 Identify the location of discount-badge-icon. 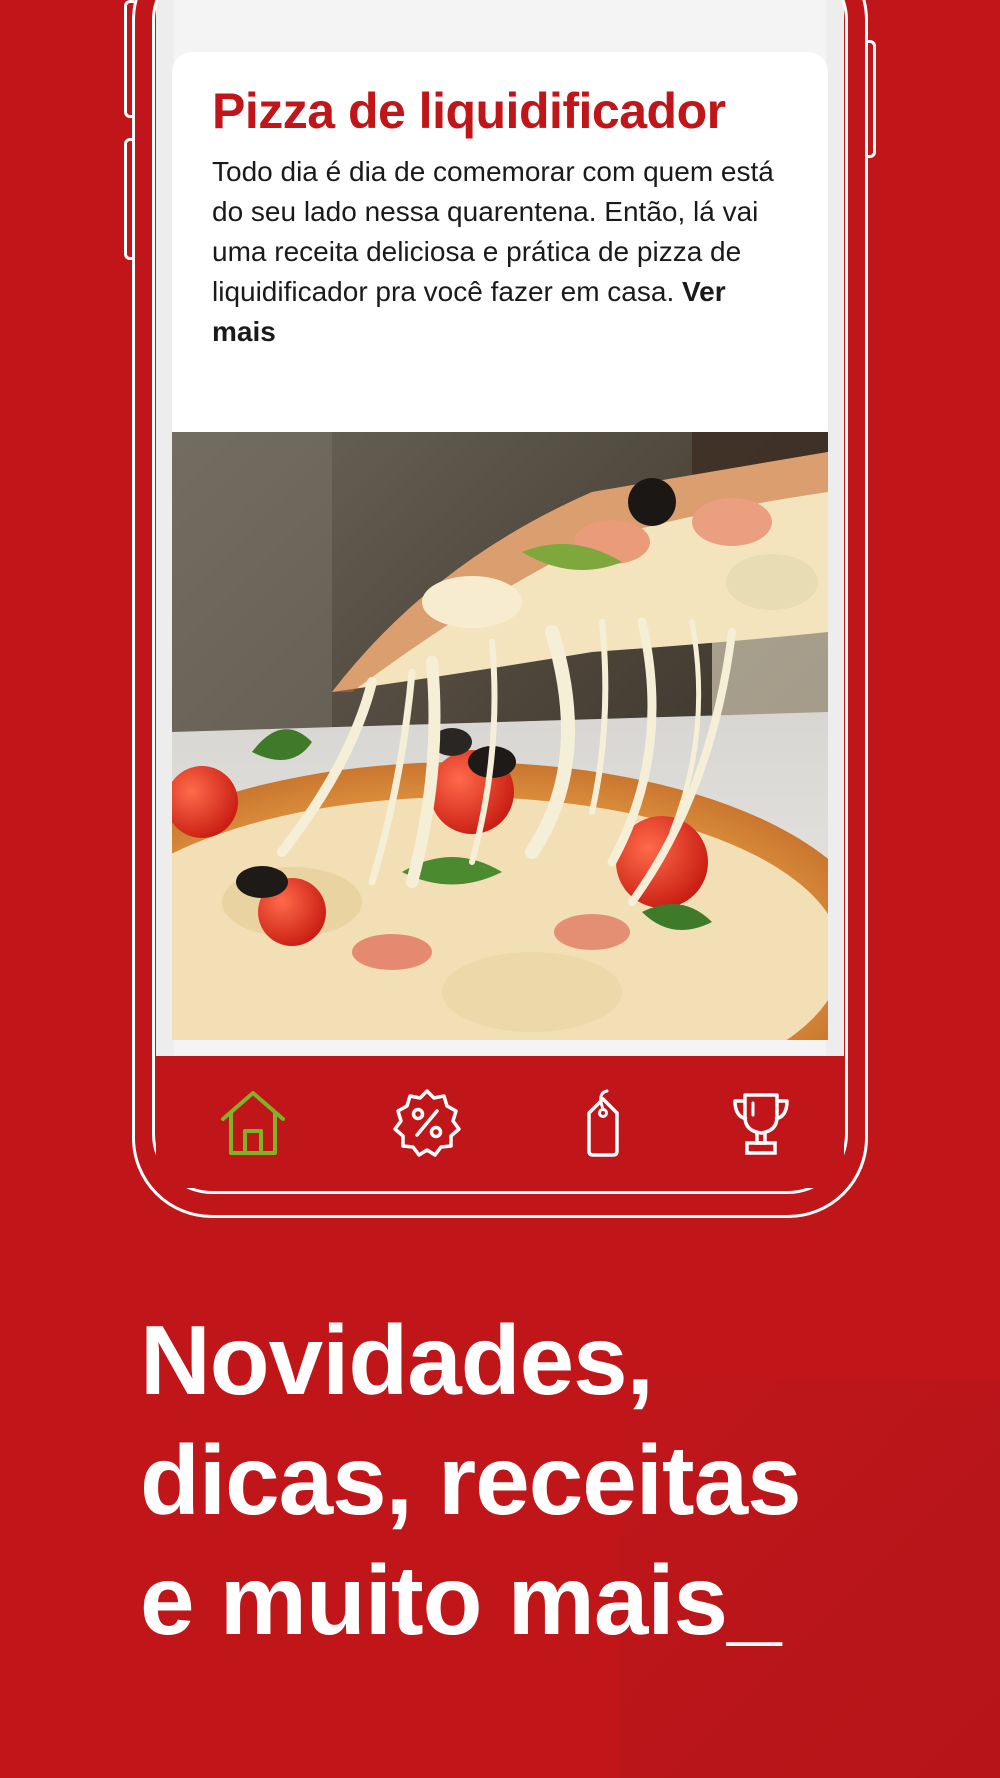
(427, 1123).